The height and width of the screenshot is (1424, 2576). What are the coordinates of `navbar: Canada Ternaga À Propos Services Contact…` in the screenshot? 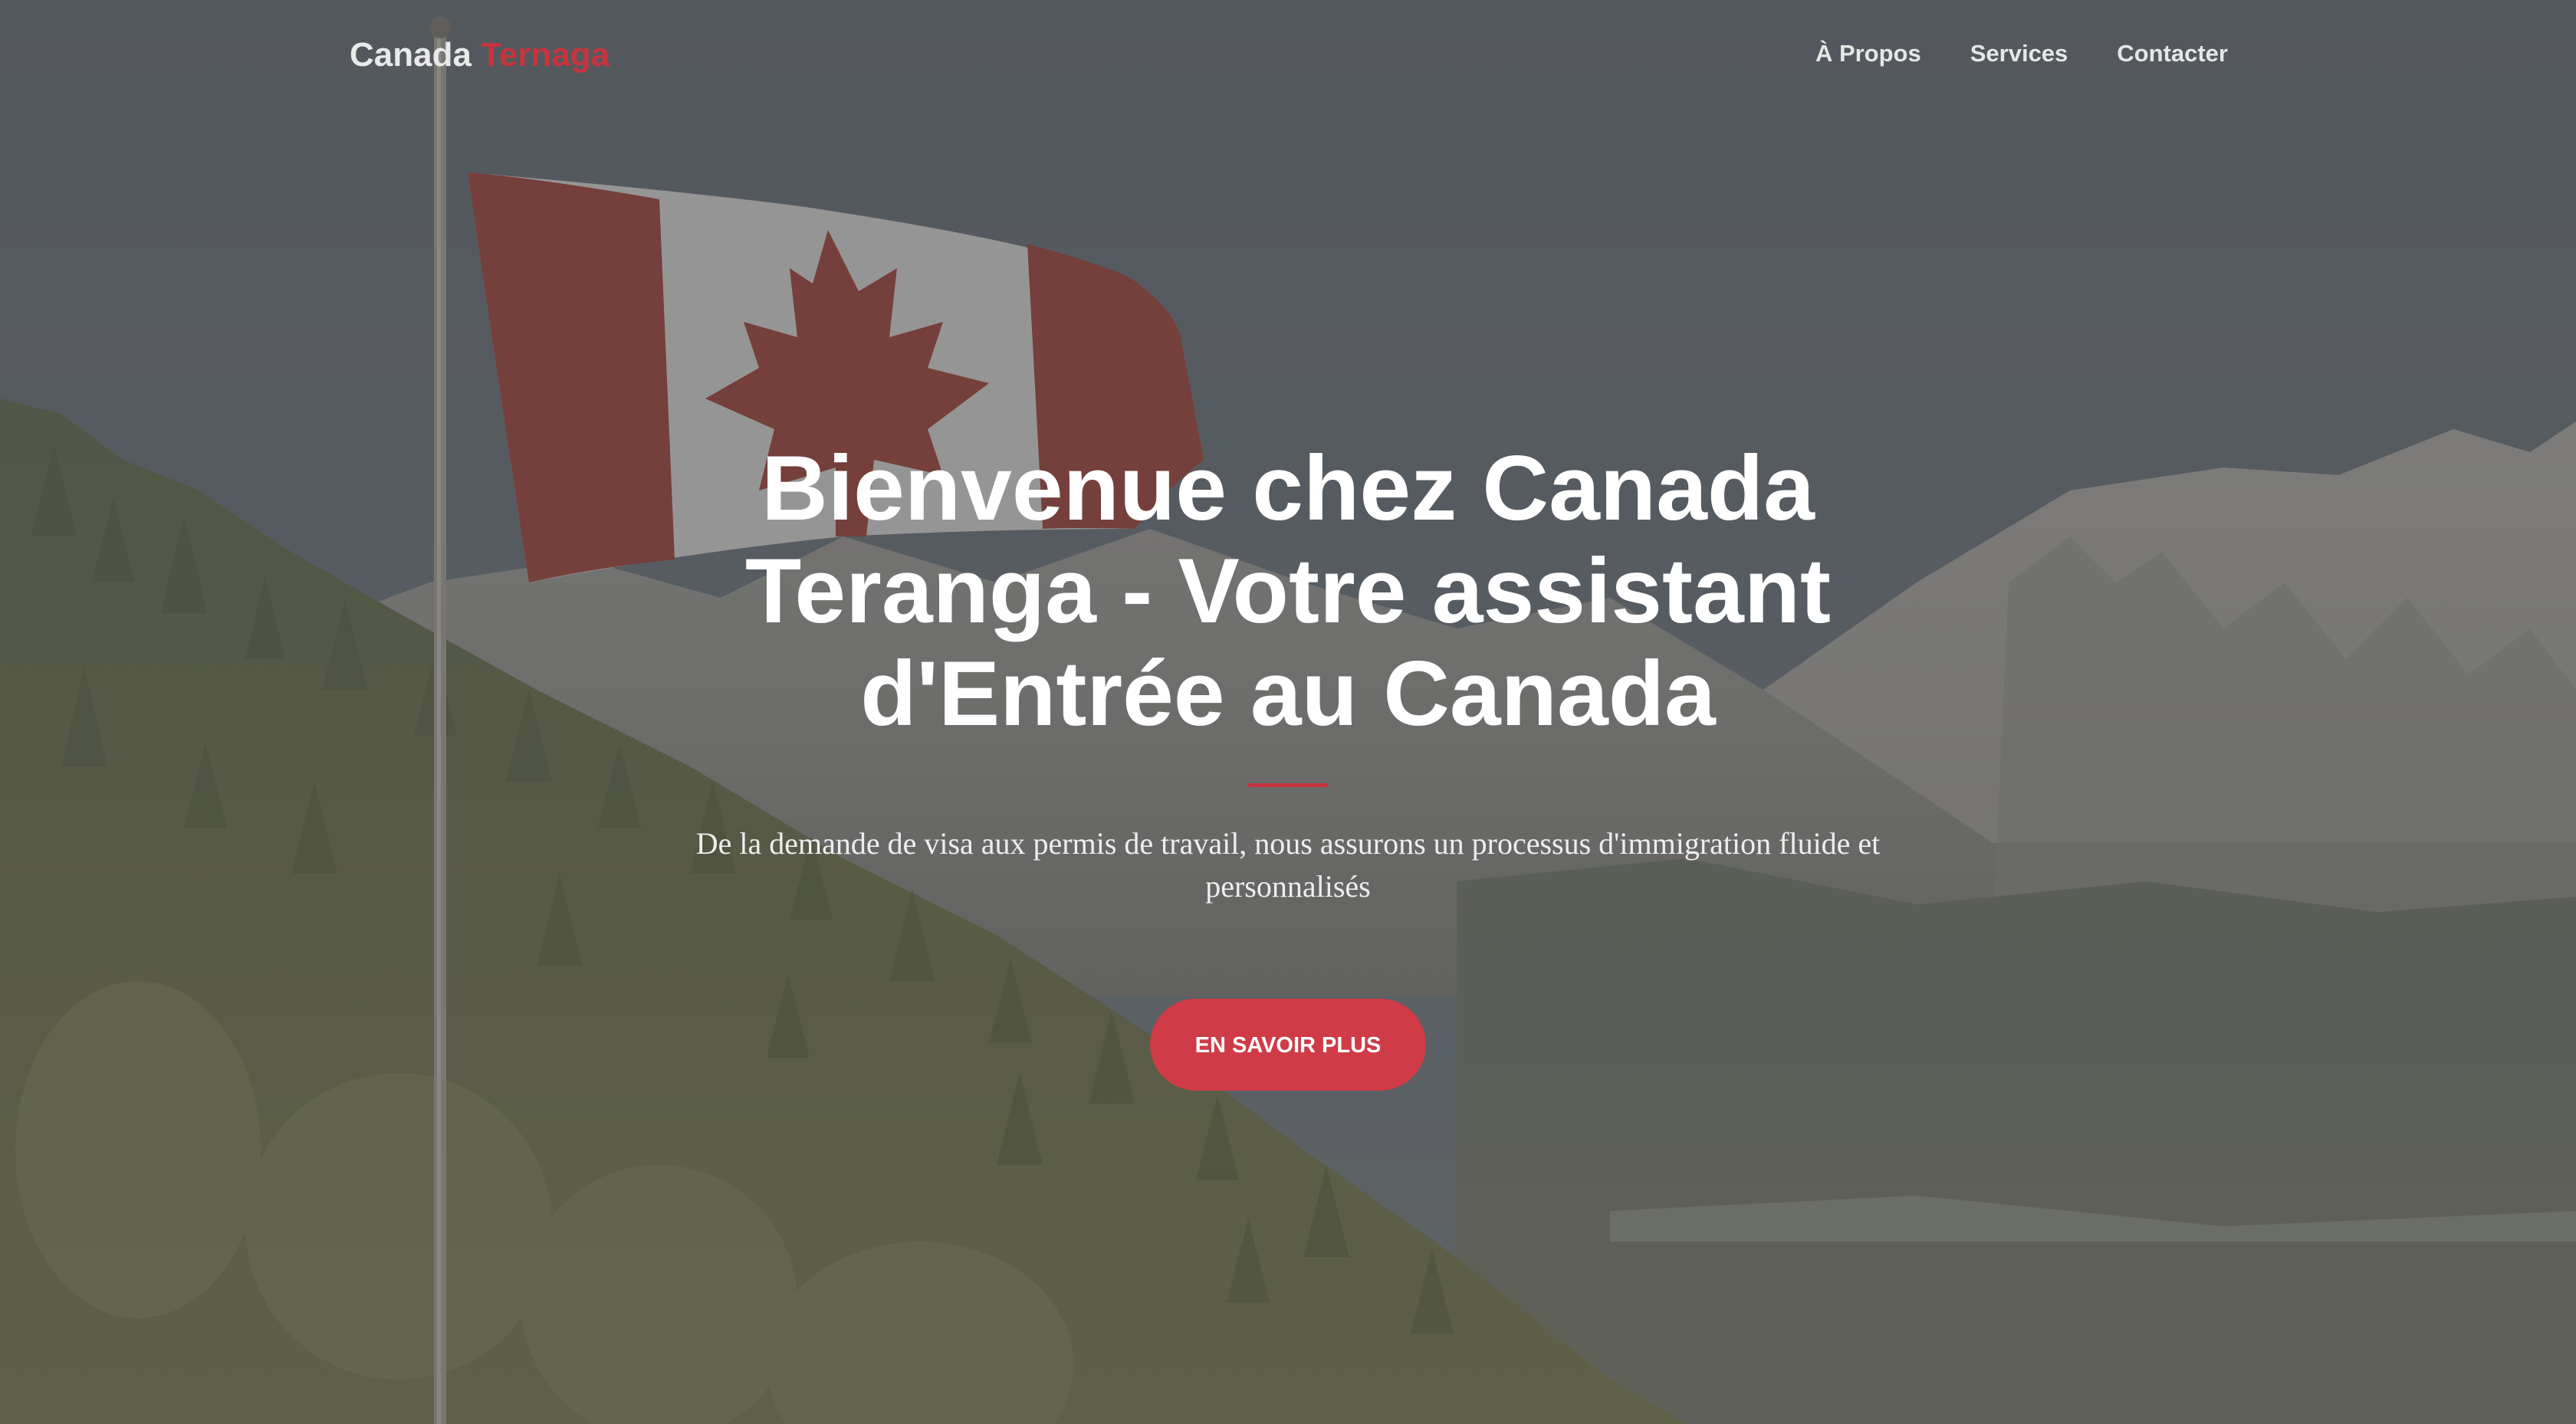 It's located at (1288, 53).